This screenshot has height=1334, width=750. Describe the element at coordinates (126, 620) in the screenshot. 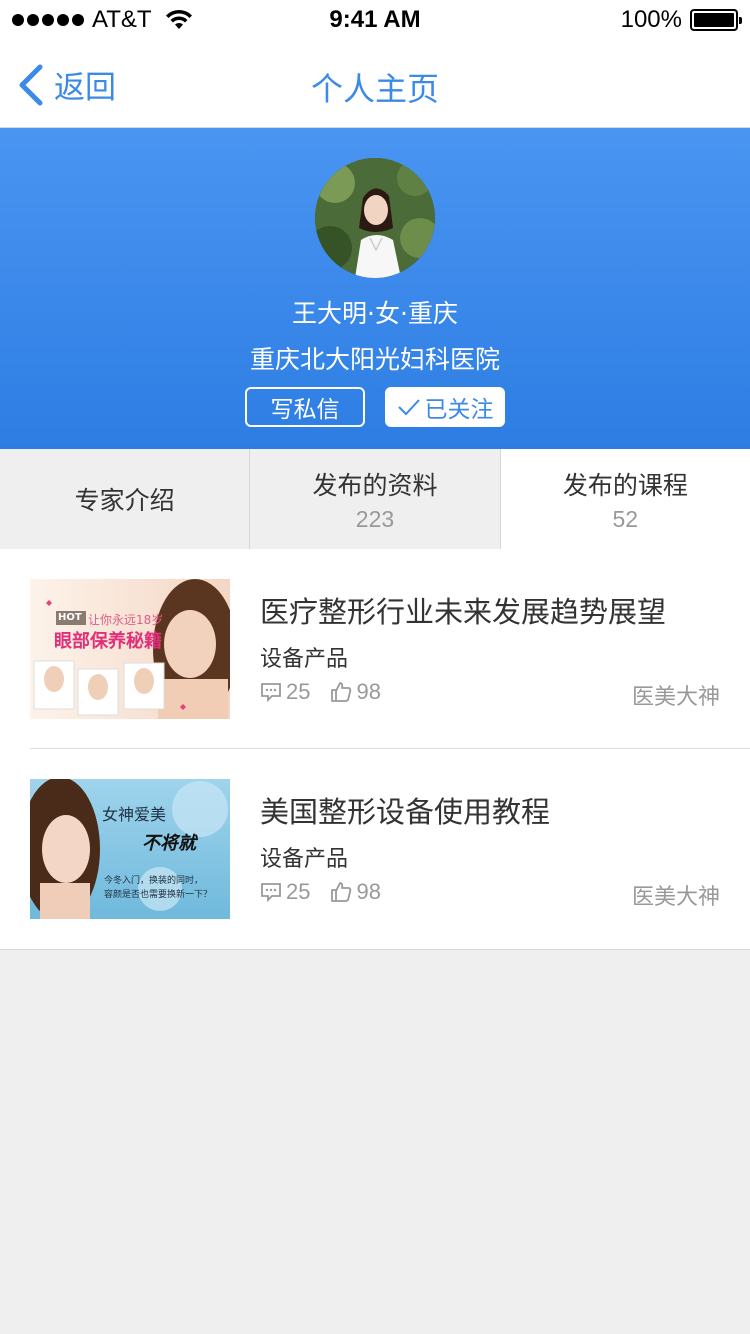

I see `thumbnail-line1: 让你永远18岁` at that location.